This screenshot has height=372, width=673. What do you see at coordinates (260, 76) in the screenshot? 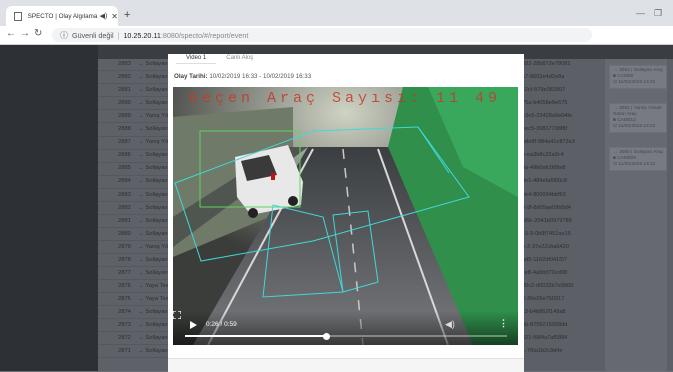
I see `event-date-value: 10/02/2019 16:33 - 10/02/2019 16:33` at bounding box center [260, 76].